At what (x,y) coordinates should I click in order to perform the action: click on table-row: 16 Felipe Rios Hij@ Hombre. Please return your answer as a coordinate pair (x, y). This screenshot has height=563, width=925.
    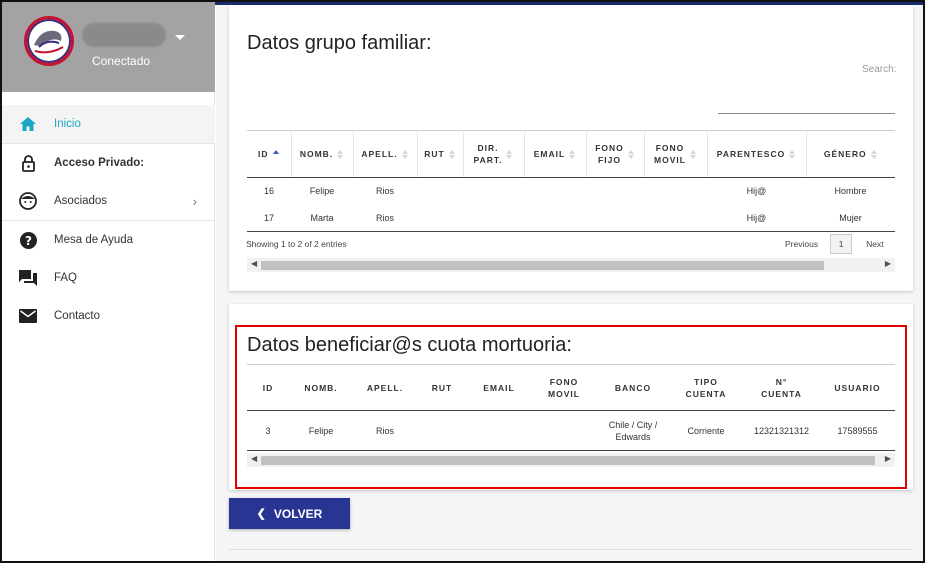
    Looking at the image, I should click on (571, 191).